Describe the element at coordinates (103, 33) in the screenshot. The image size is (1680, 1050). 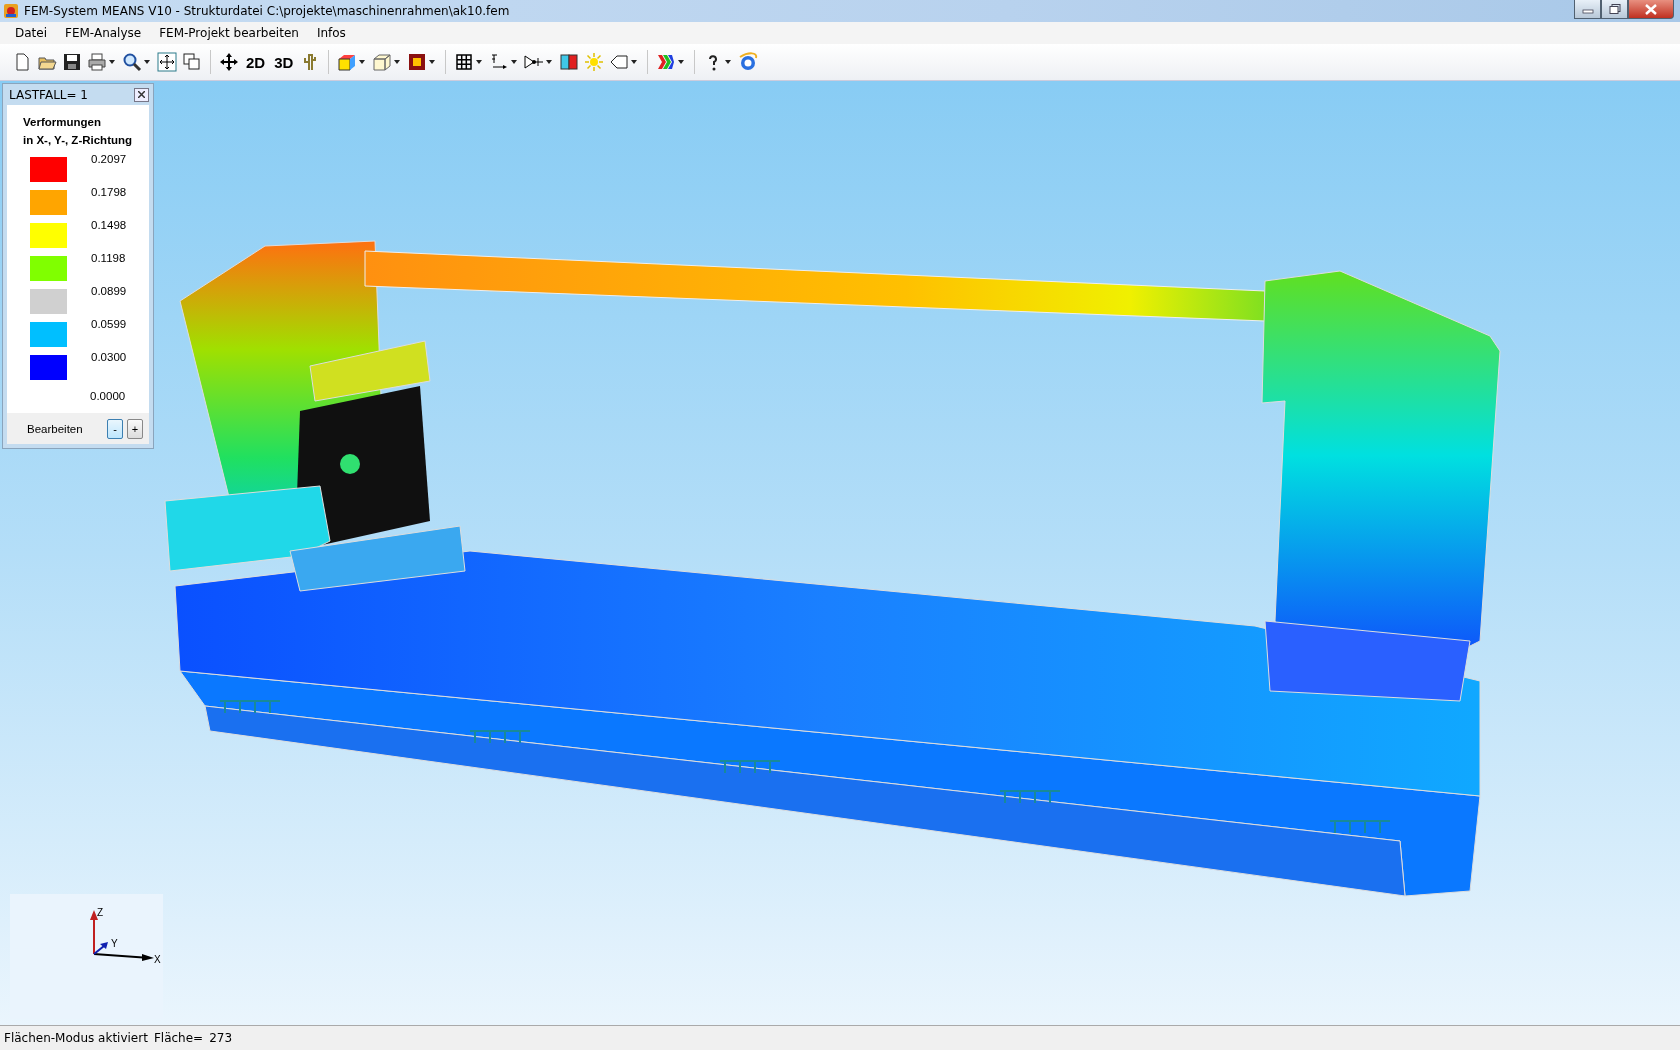
I see `menu-item: FEM-Analyse` at that location.